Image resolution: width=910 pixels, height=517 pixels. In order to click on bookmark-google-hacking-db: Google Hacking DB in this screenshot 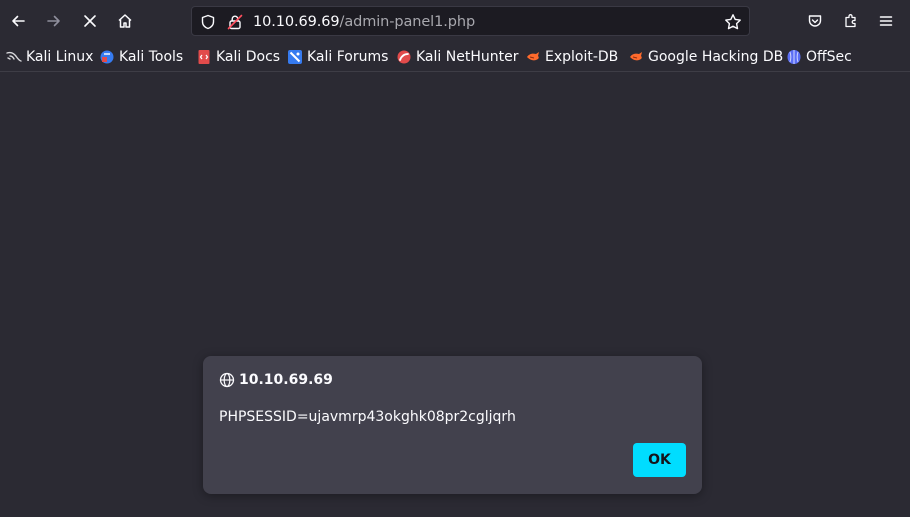, I will do `click(705, 57)`.